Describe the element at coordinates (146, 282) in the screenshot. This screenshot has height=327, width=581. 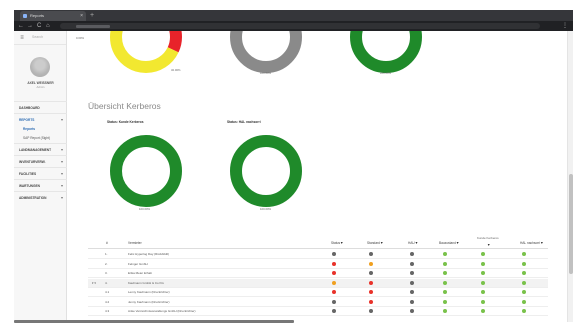
I see `row-vermieter: Kaufmann GmbH & Co KG` at that location.